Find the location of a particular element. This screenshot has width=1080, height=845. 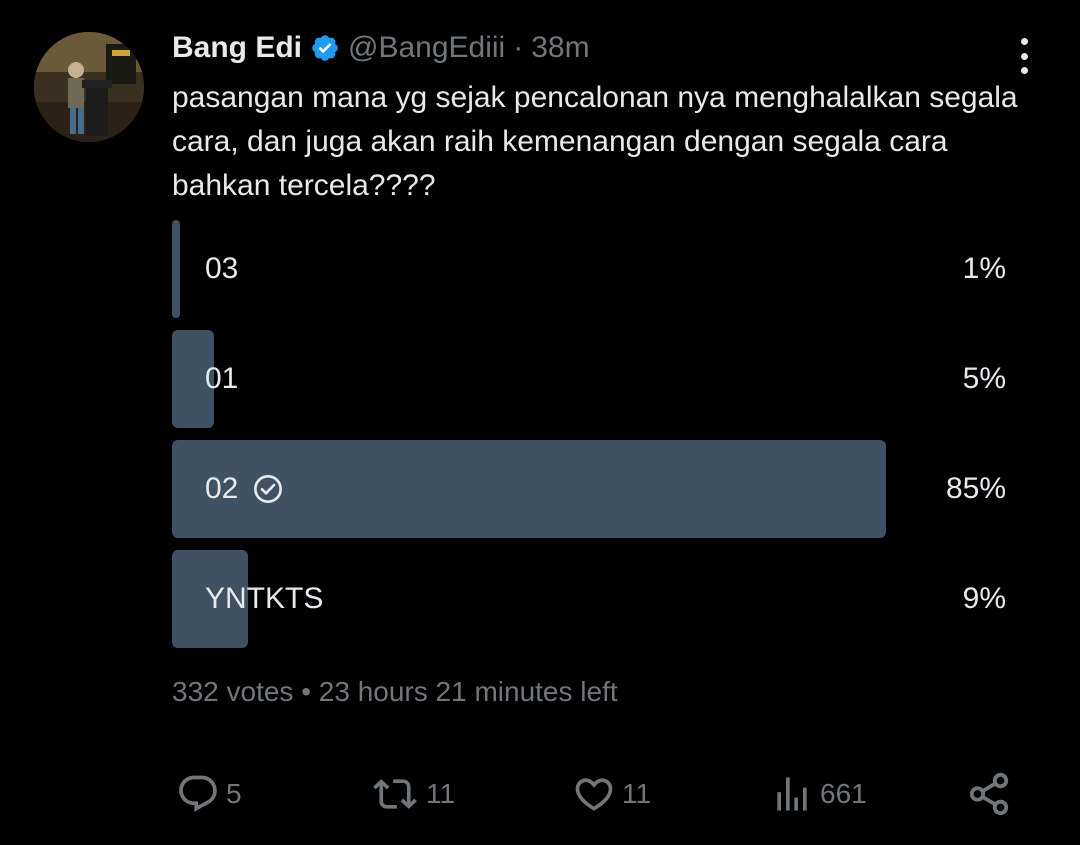

more-vertical-icon is located at coordinates (1024, 56).